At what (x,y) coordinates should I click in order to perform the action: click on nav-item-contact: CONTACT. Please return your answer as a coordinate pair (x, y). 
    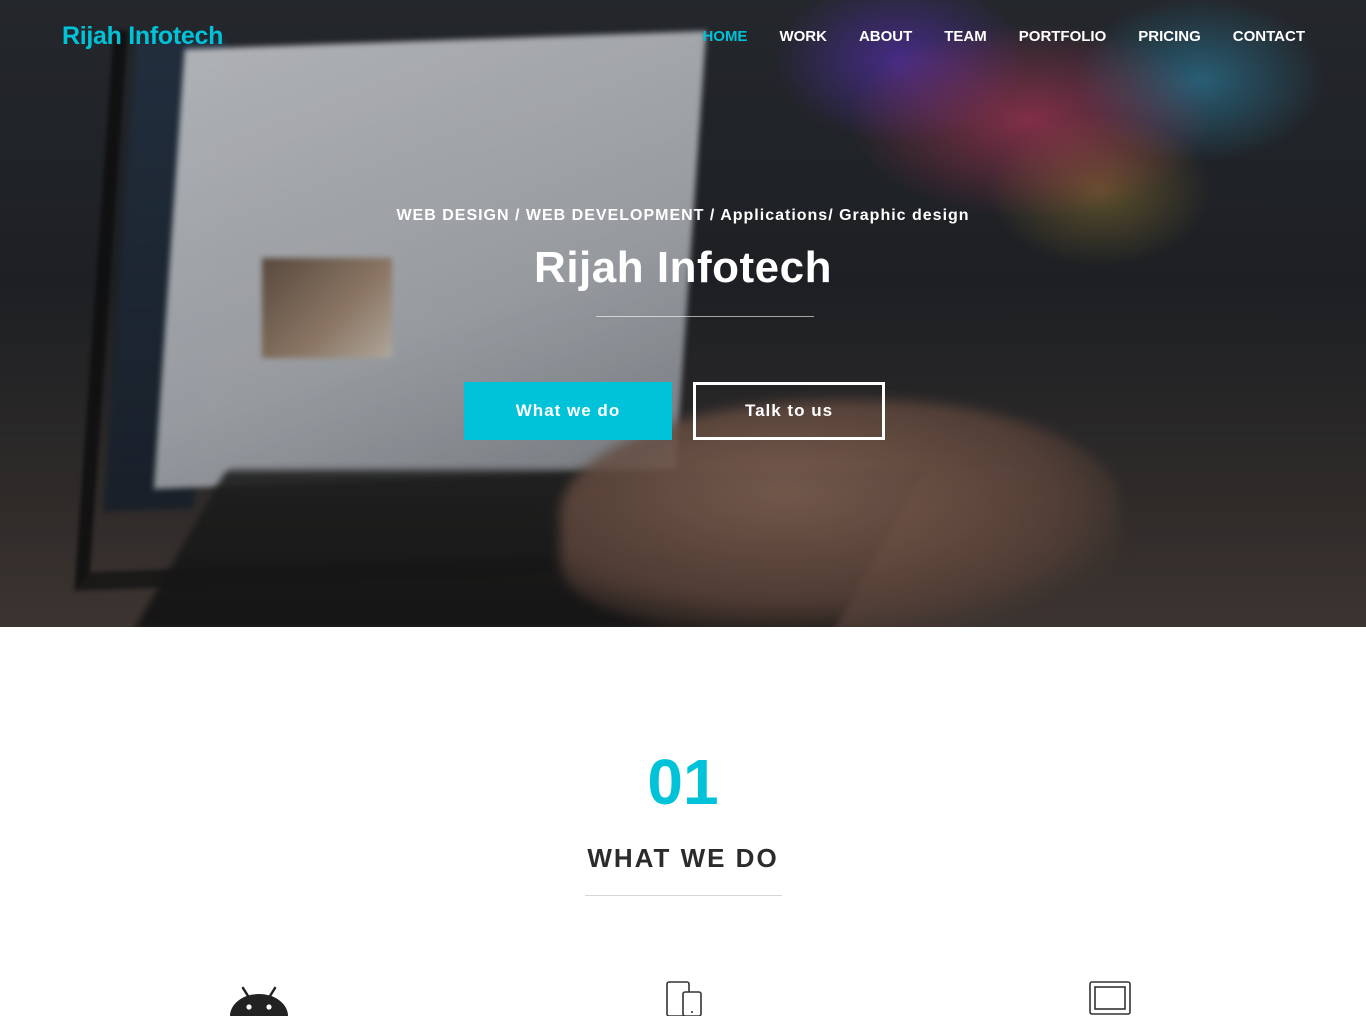
    Looking at the image, I should click on (1269, 36).